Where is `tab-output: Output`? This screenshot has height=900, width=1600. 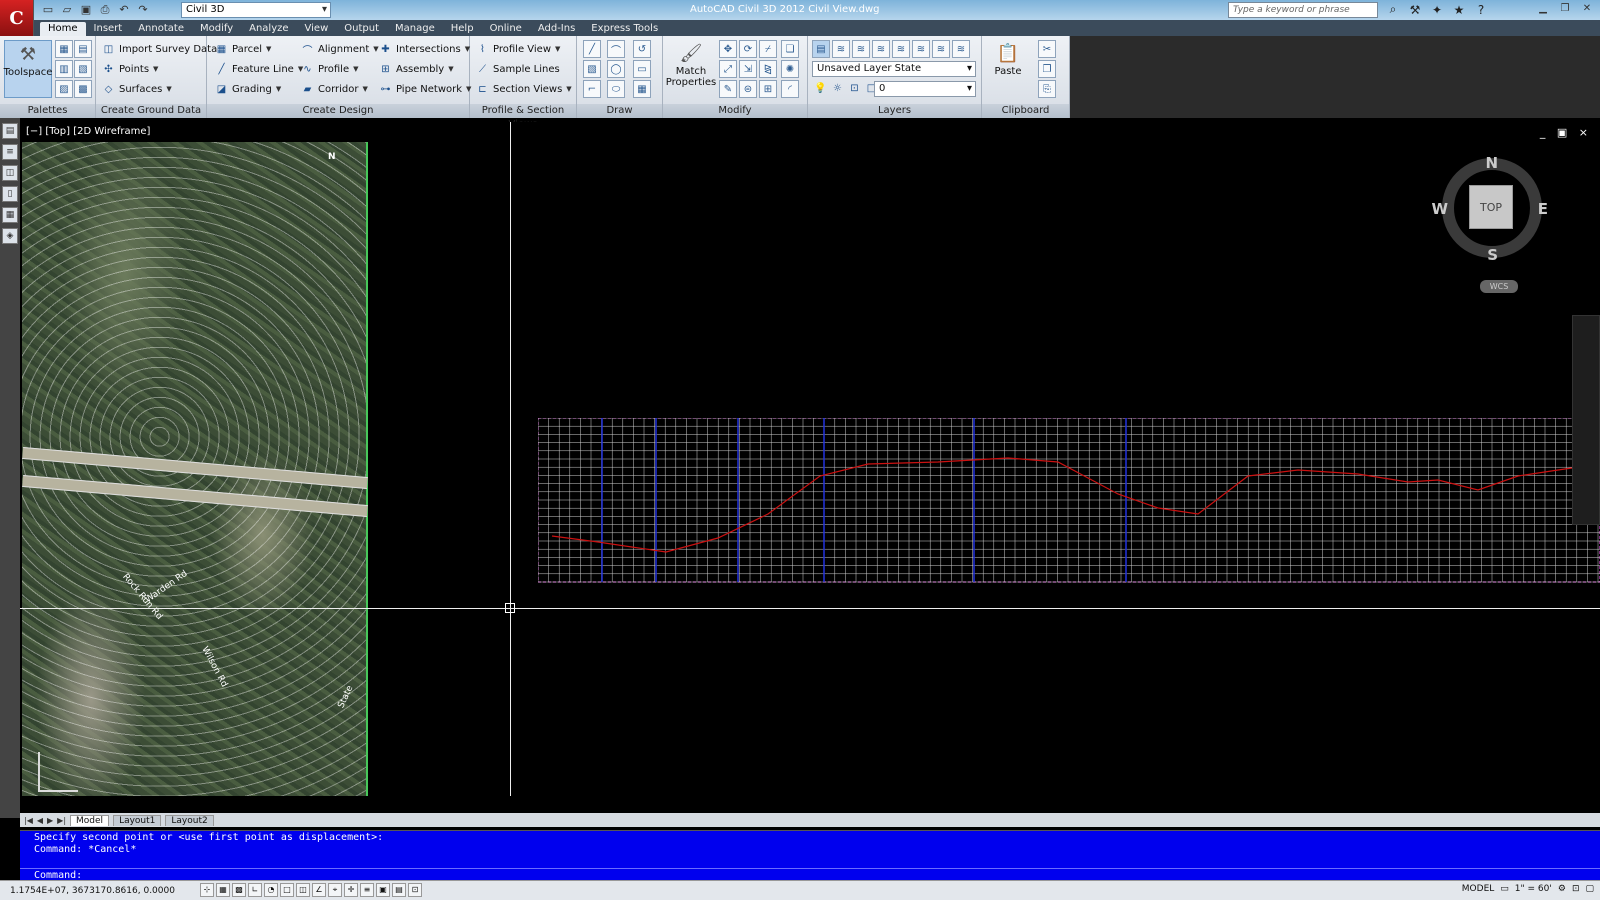 tab-output: Output is located at coordinates (361, 29).